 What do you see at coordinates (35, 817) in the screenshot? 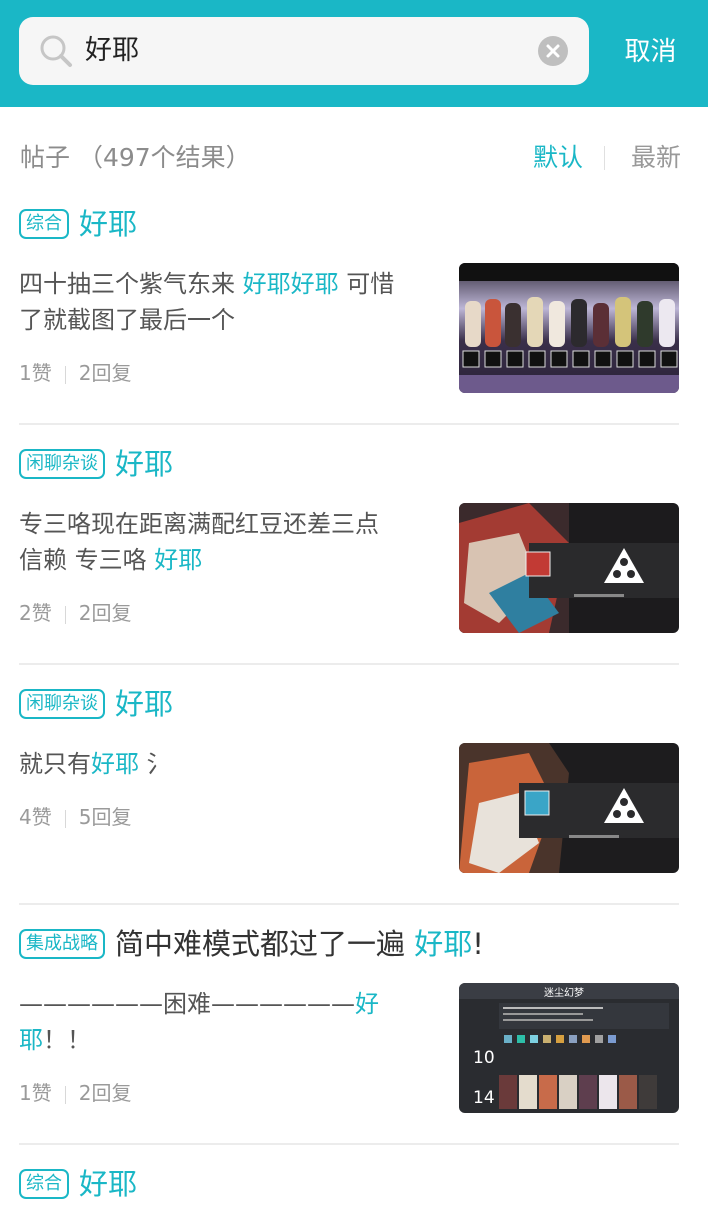
I see `like-count: 4赞` at bounding box center [35, 817].